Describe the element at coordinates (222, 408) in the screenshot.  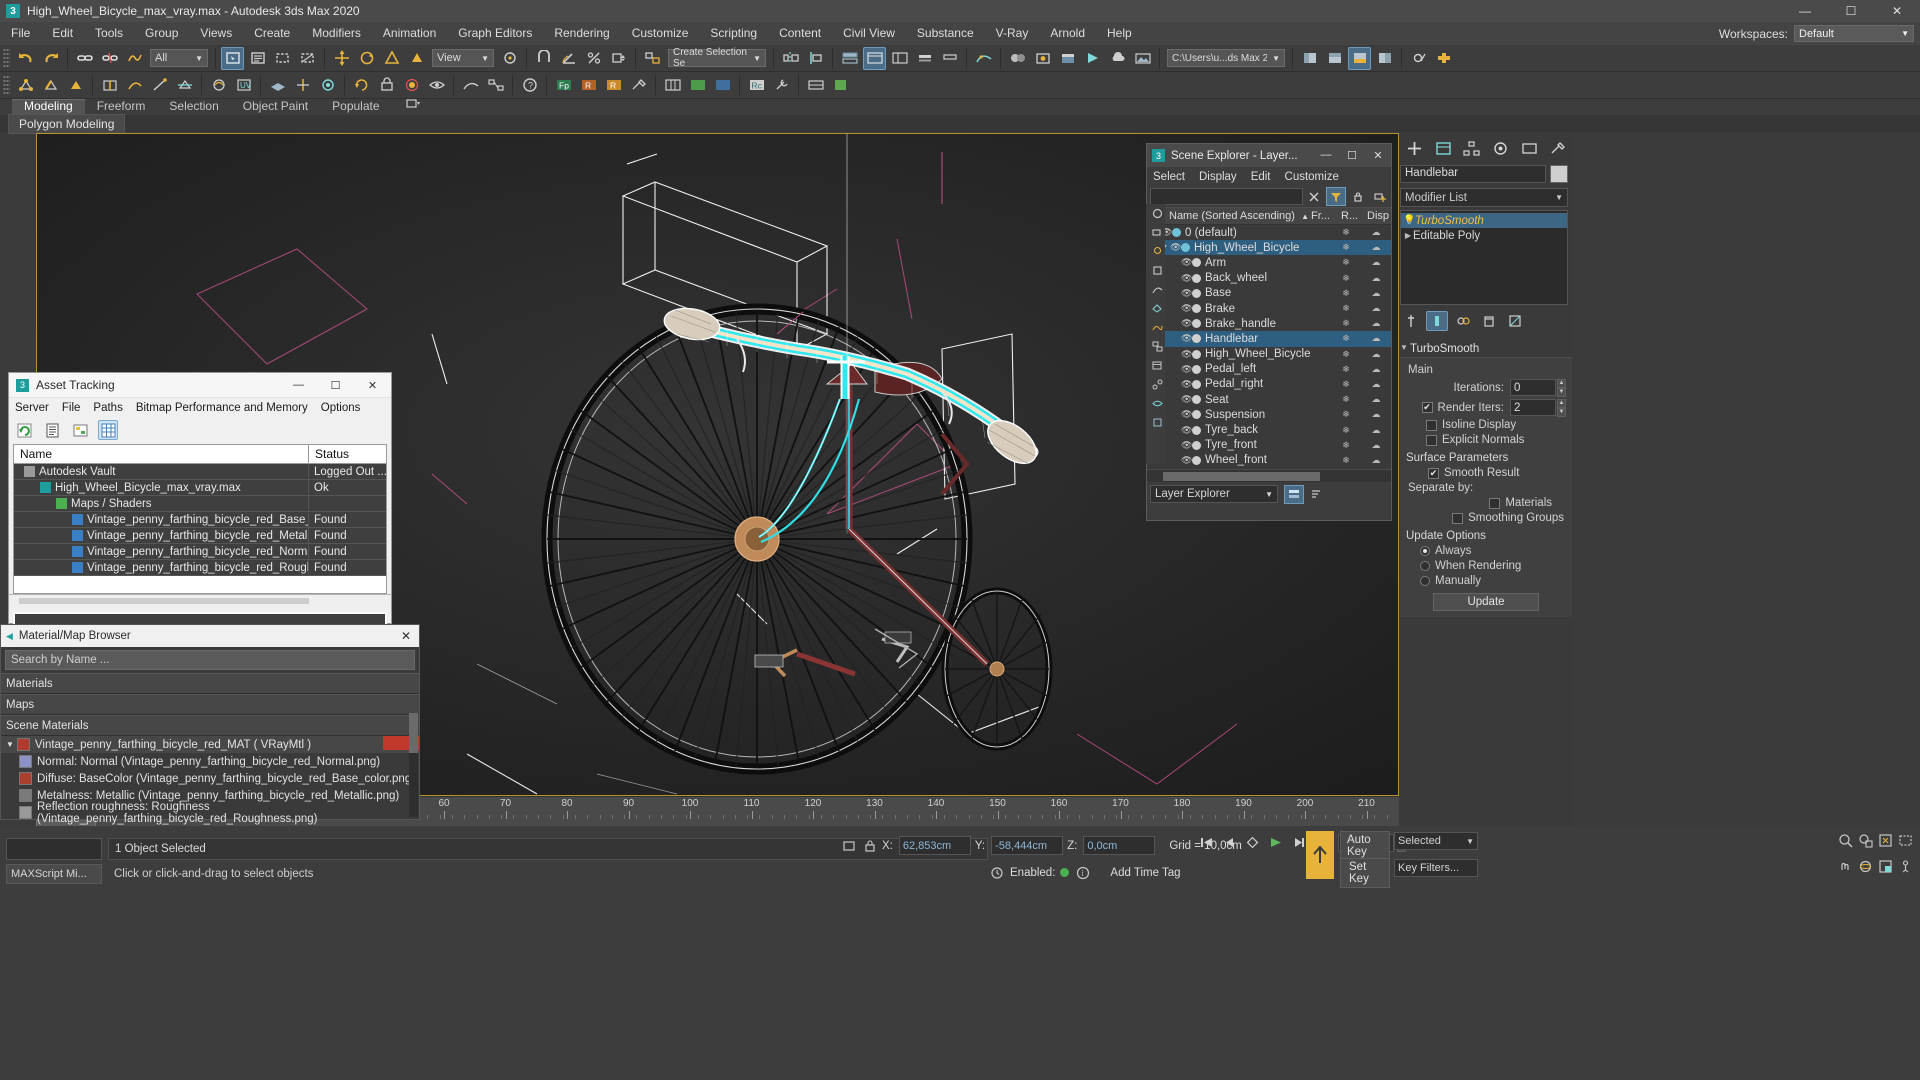
I see `asset-menu-bitmap-performance: Bitmap Performance and Memory` at that location.